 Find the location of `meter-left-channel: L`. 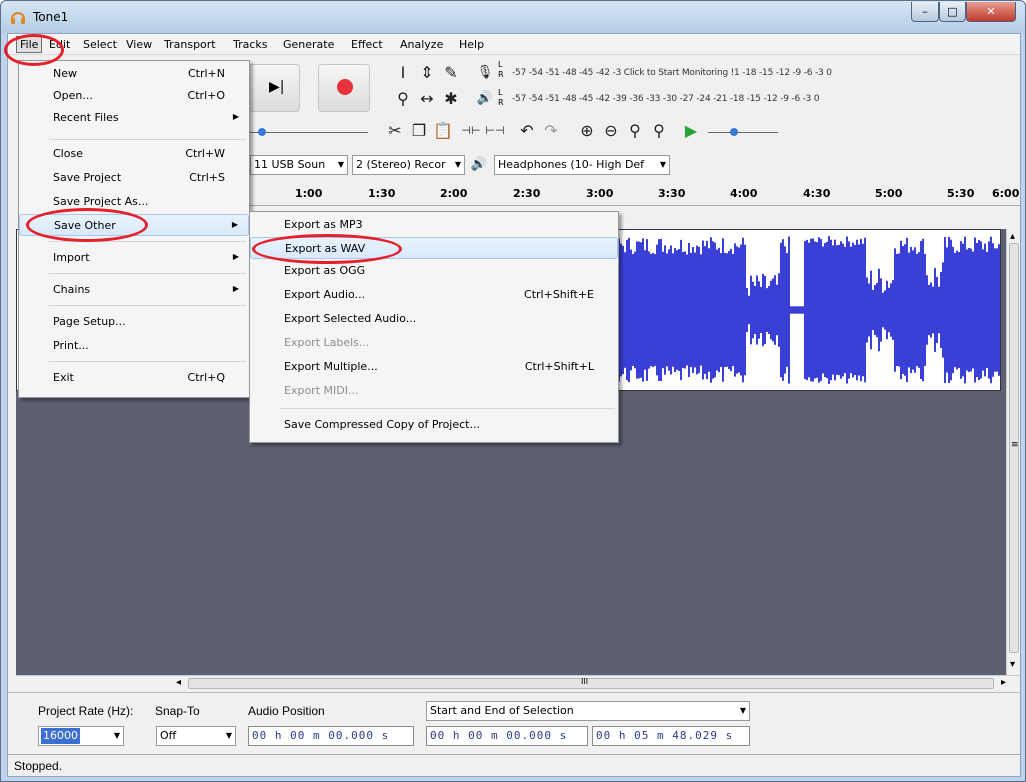

meter-left-channel: L is located at coordinates (500, 64).